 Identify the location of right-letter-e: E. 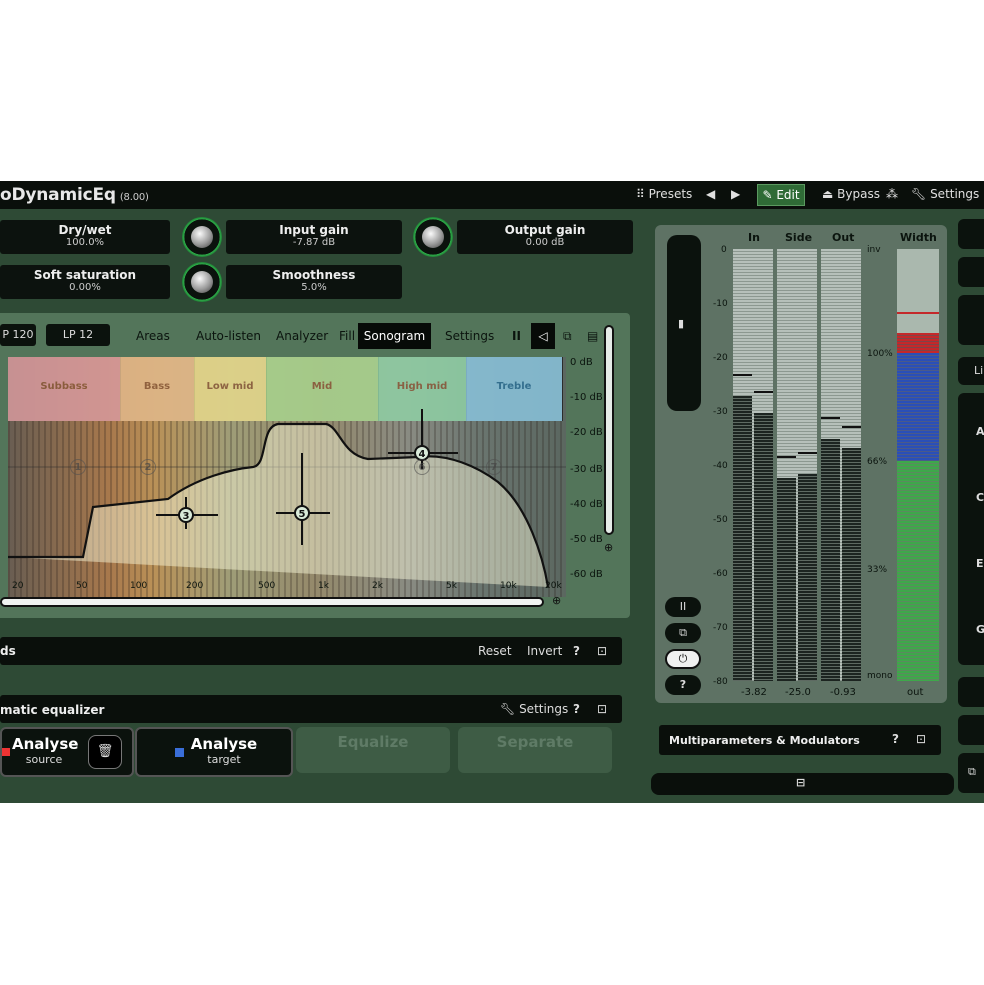
(980, 563).